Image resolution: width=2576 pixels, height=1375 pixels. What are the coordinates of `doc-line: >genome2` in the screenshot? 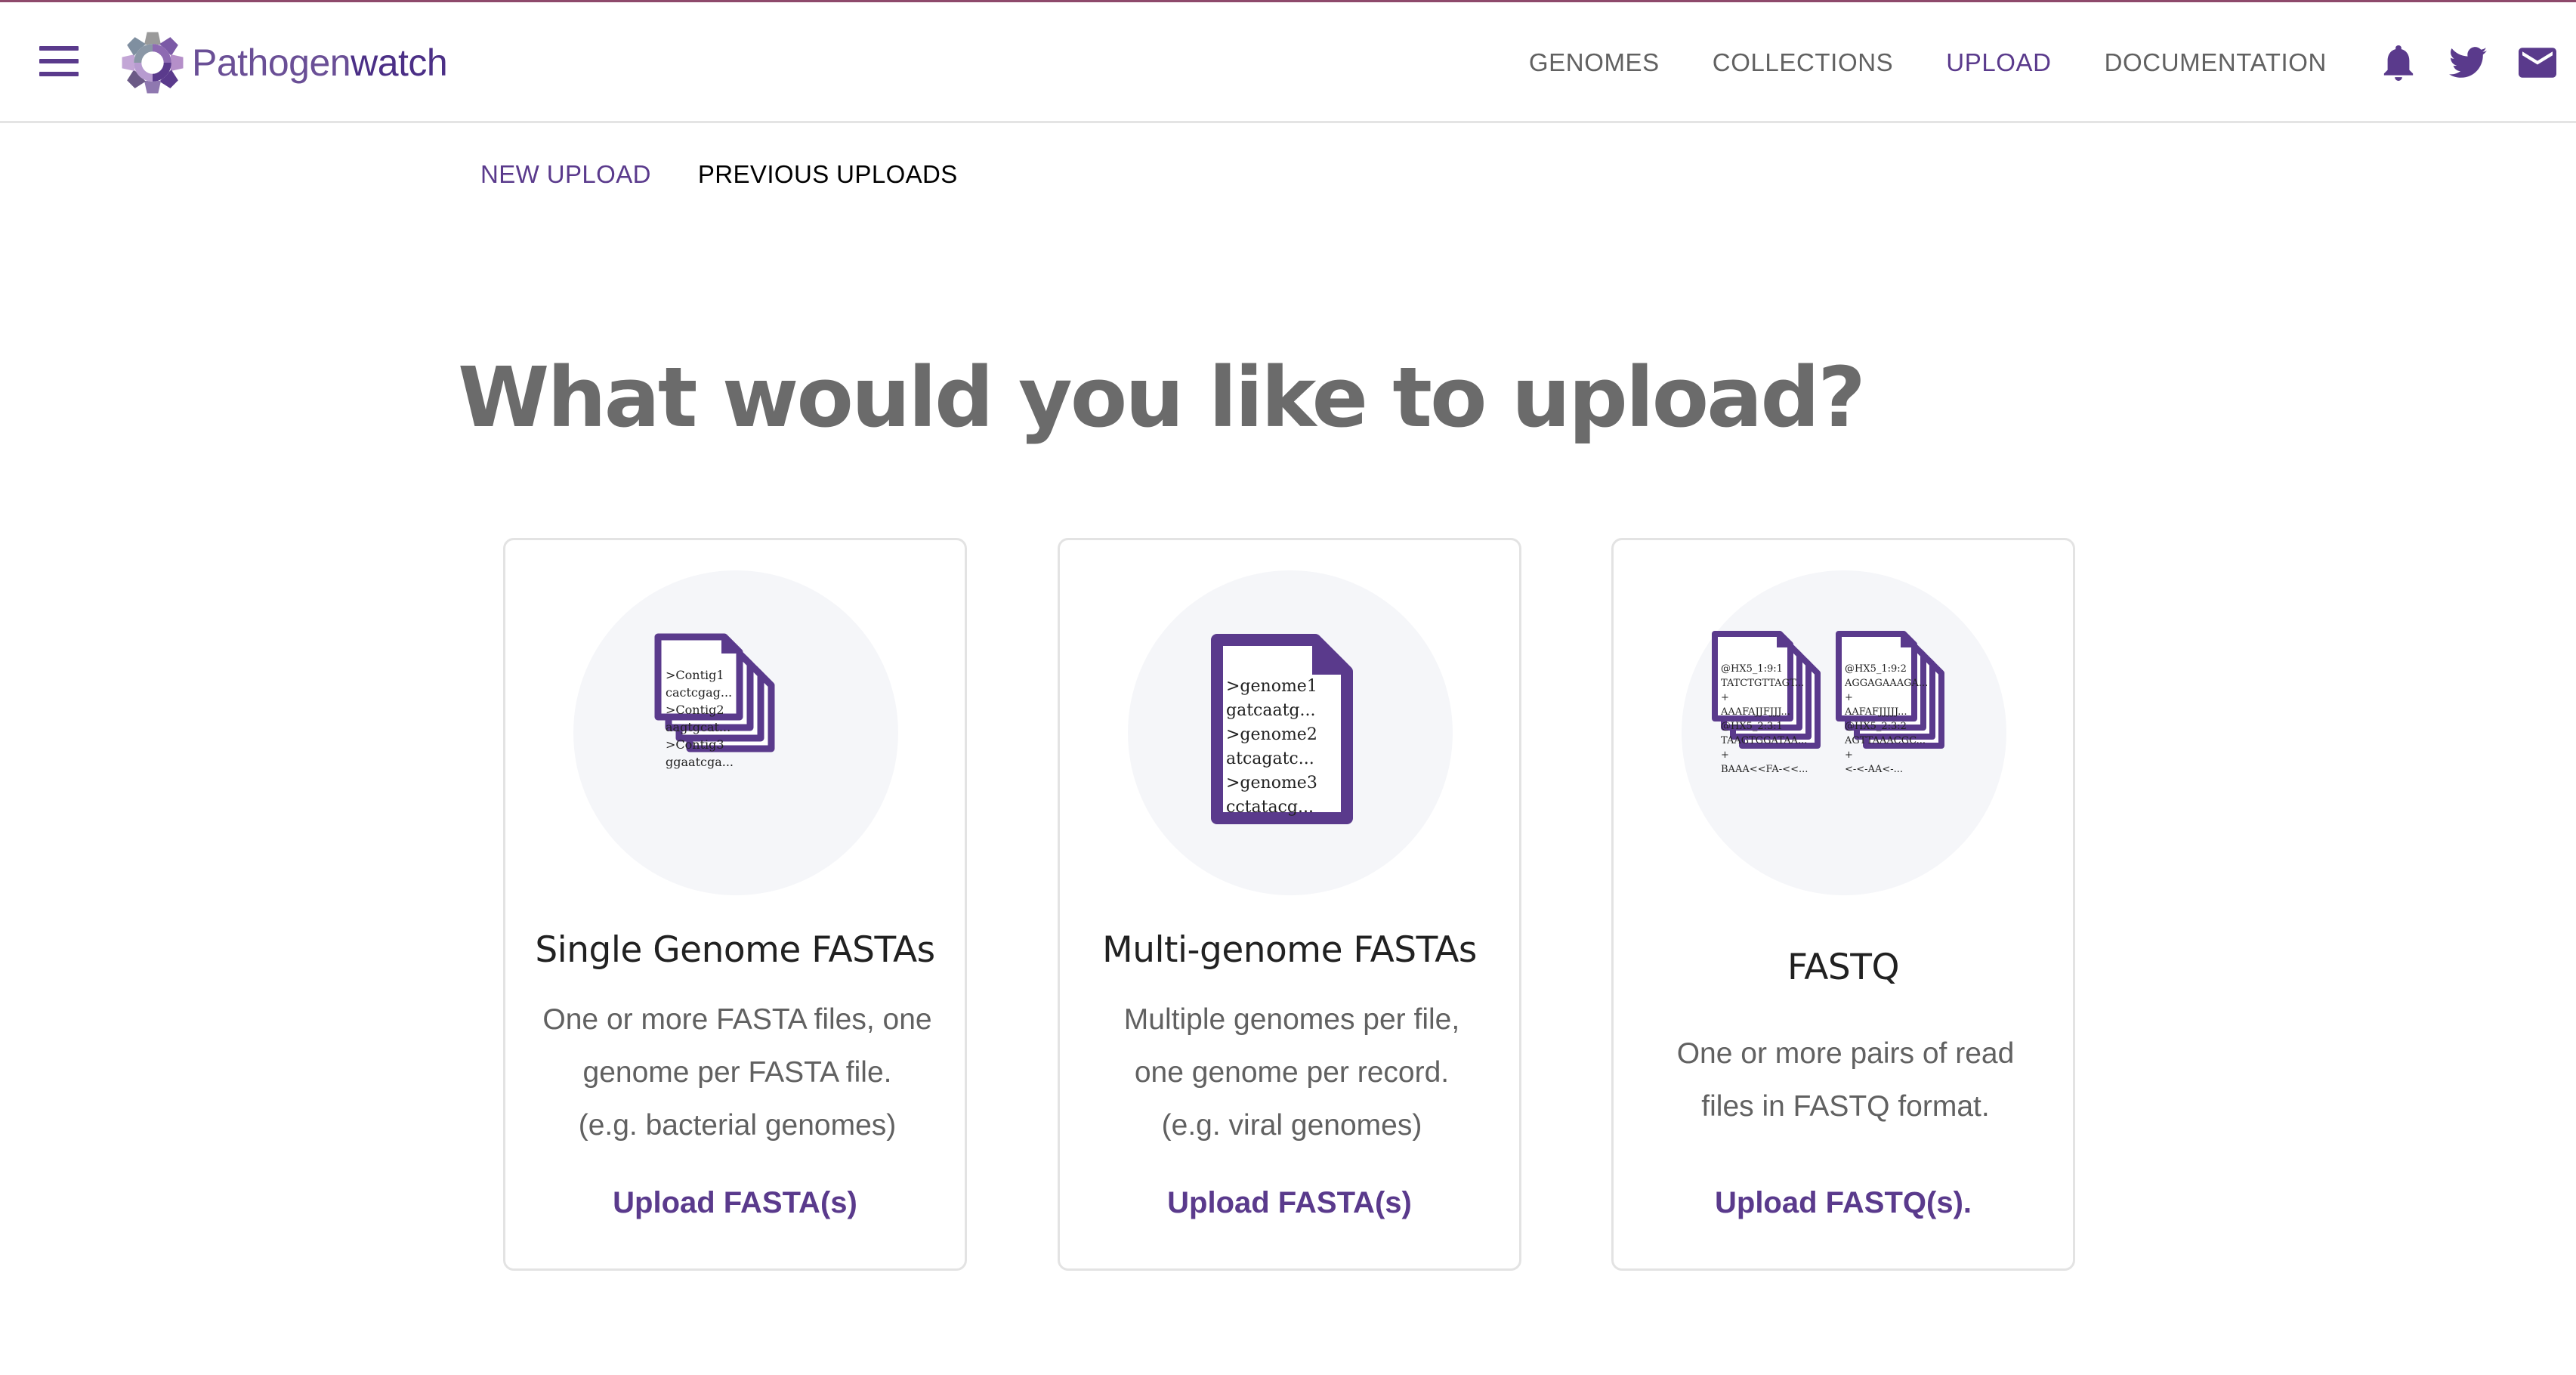 It's located at (1271, 734).